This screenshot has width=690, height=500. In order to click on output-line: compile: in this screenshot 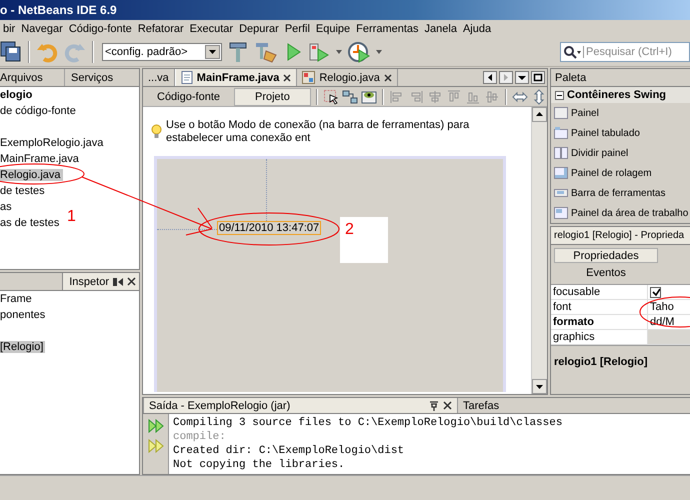, I will do `click(200, 437)`.